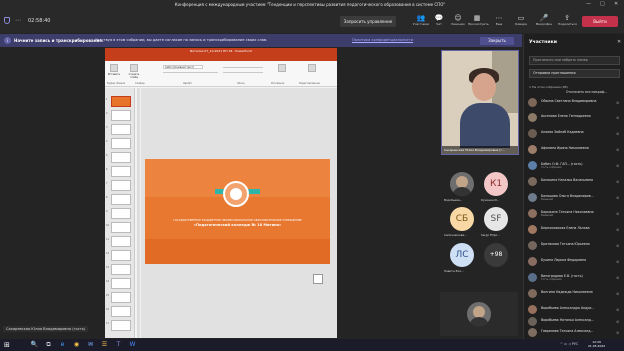 The image size is (624, 351). What do you see at coordinates (521, 20) in the screenshot?
I see `camera-button: ▭ Камера` at bounding box center [521, 20].